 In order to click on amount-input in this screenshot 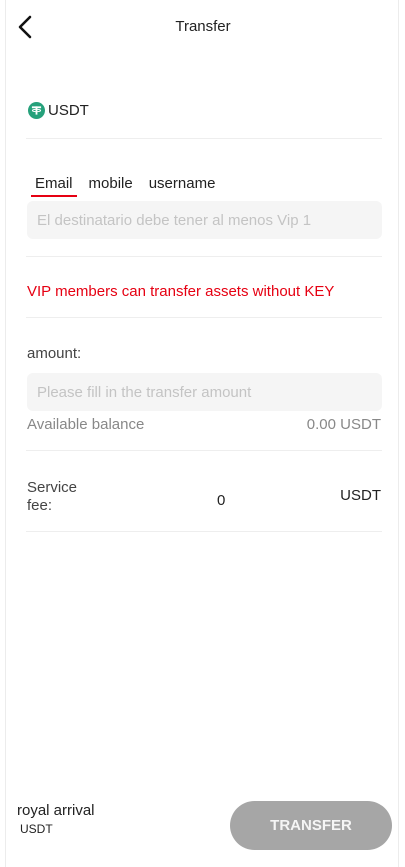, I will do `click(204, 392)`.